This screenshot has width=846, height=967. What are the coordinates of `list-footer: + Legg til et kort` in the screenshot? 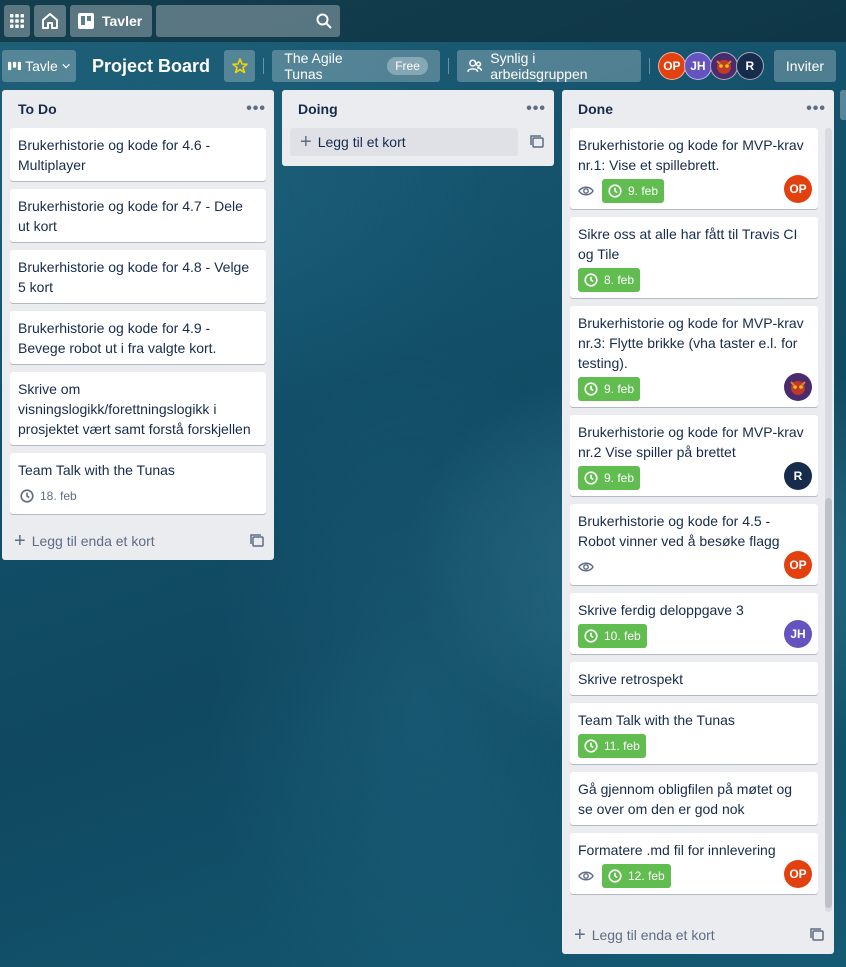 It's located at (418, 147).